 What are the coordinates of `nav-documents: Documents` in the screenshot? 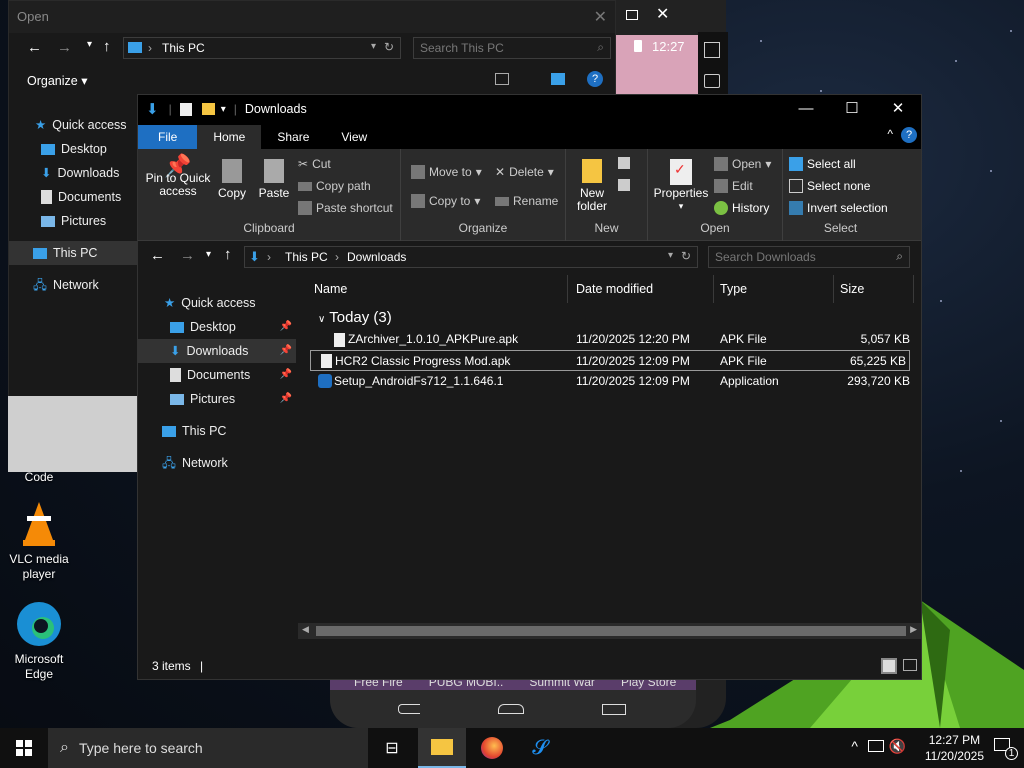 It's located at (73, 197).